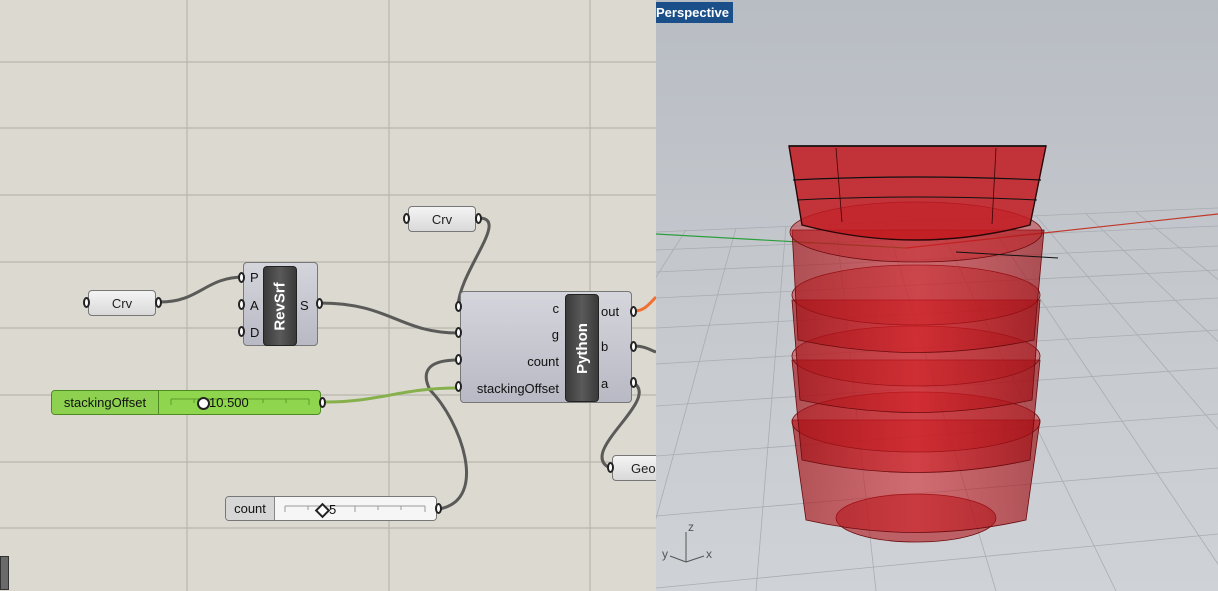 Image resolution: width=1218 pixels, height=591 pixels. I want to click on python-input-stackingoffset: stackingOffset, so click(517, 388).